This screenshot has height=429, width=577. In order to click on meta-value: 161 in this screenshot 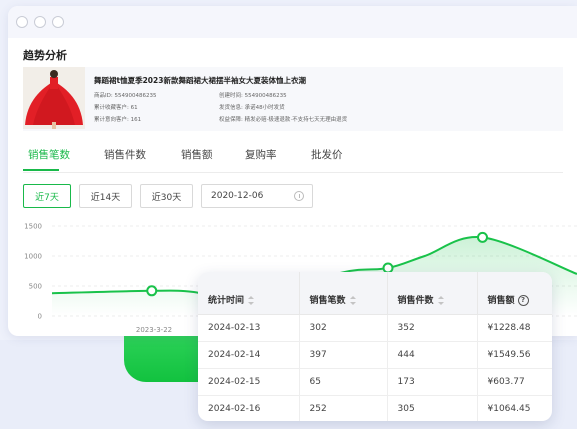, I will do `click(136, 120)`.